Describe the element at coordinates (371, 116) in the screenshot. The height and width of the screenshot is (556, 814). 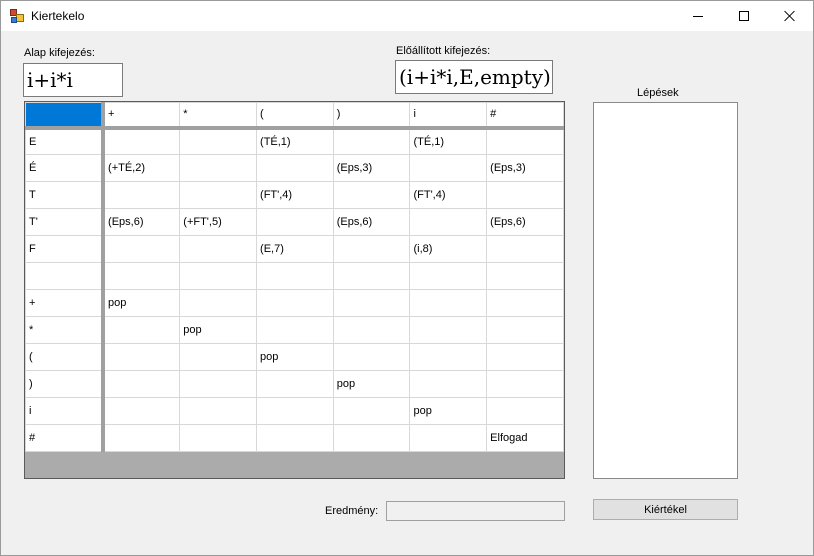
I see `column-header: )` at that location.